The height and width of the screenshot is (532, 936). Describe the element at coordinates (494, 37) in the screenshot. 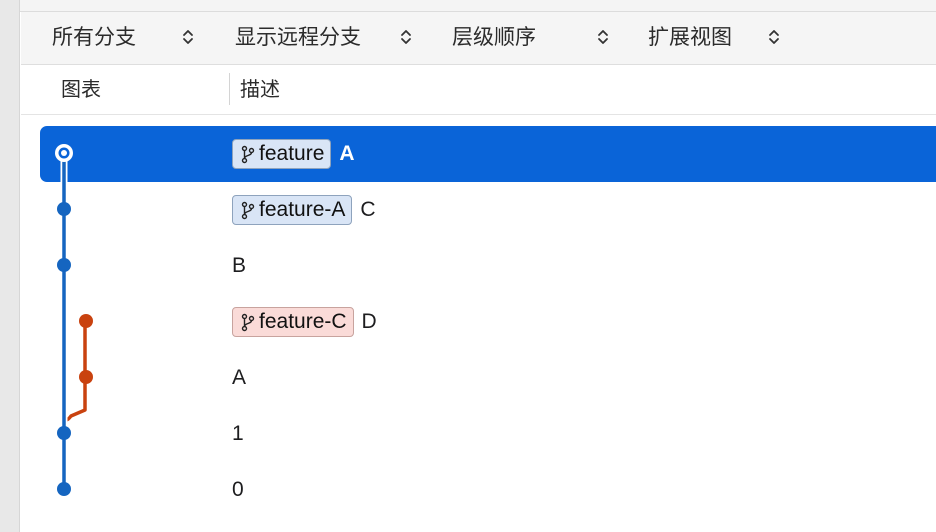

I see `sort-order-label: 层级顺序` at that location.